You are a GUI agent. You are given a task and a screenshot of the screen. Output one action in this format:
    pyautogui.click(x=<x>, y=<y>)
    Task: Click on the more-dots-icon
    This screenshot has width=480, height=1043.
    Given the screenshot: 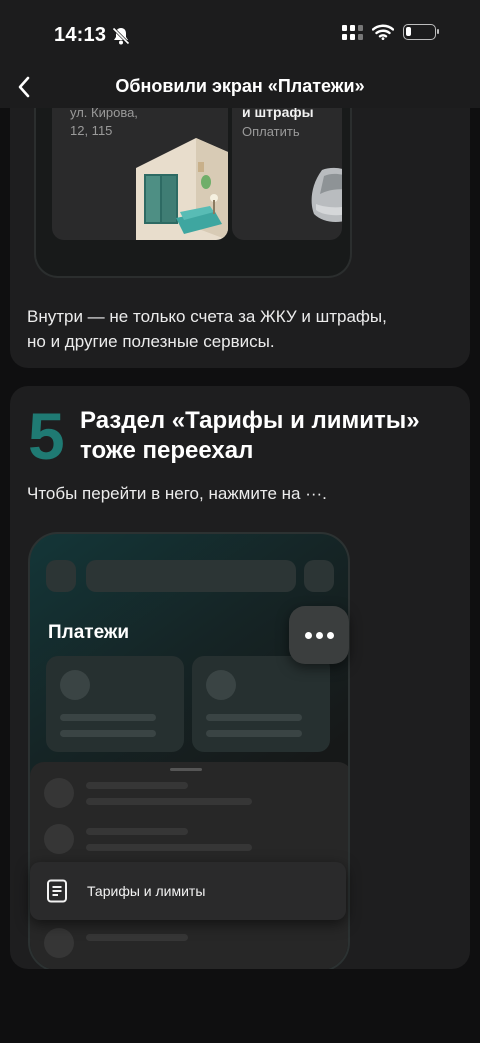 What is the action you would take?
    pyautogui.click(x=319, y=635)
    